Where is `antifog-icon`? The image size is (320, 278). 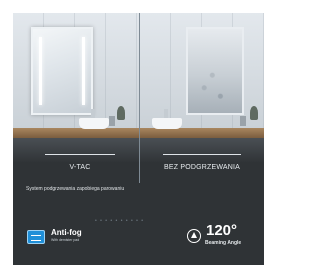
antifog-icon is located at coordinates (36, 237).